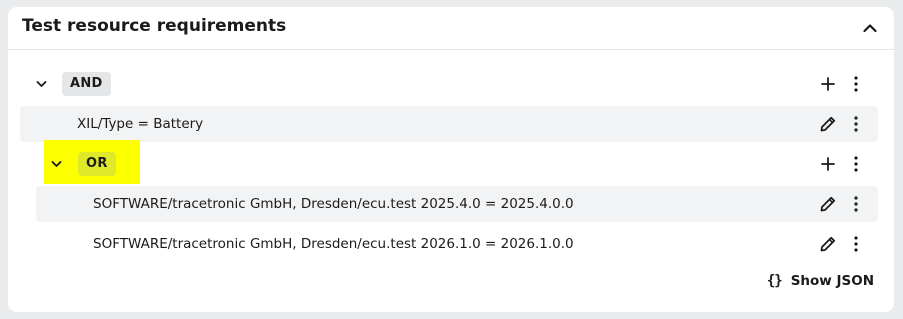  What do you see at coordinates (140, 124) in the screenshot?
I see `condition-text: XIL/Type = Battery` at bounding box center [140, 124].